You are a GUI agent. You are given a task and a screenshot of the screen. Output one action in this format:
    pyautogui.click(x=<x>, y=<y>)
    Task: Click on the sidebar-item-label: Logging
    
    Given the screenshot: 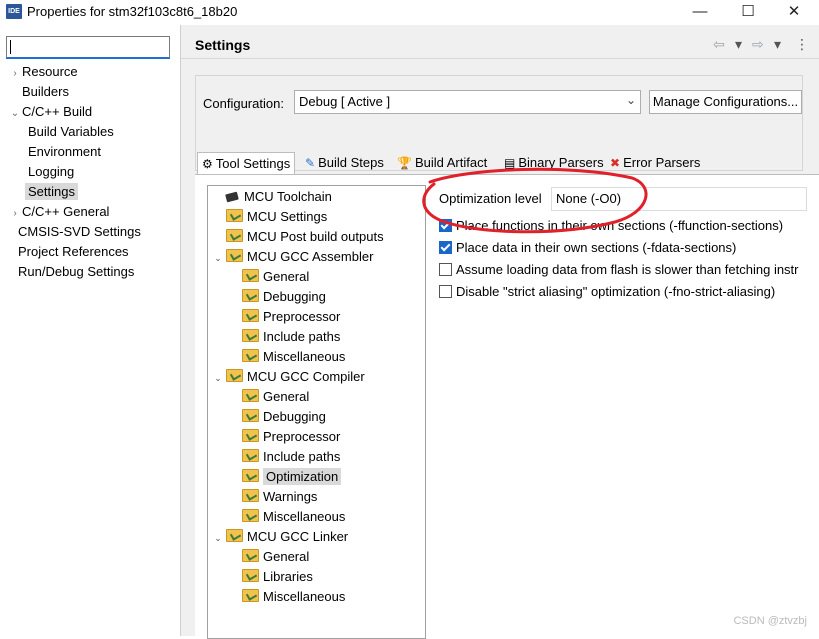 What is the action you would take?
    pyautogui.click(x=51, y=171)
    